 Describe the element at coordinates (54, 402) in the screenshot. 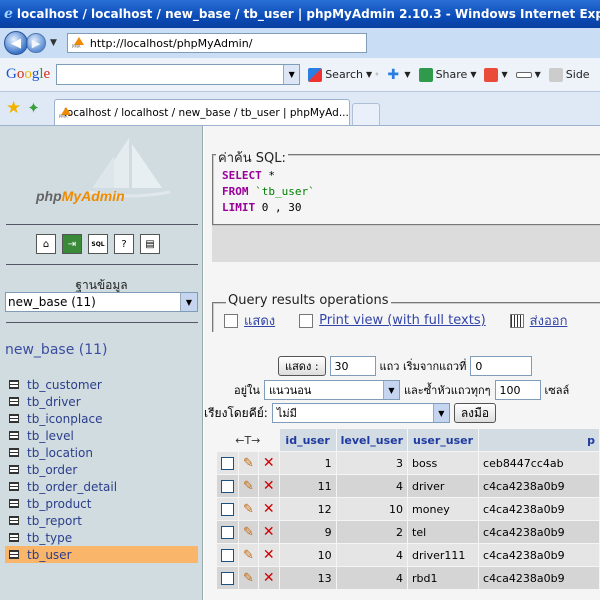

I see `table-item-label: tb_driver` at that location.